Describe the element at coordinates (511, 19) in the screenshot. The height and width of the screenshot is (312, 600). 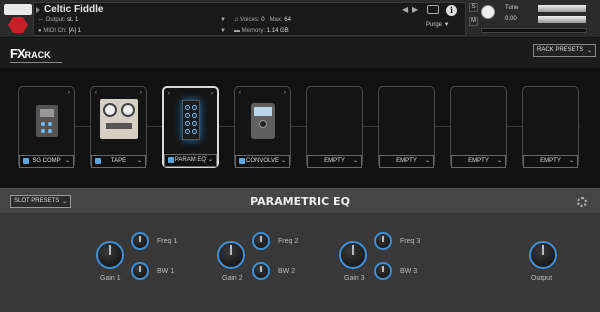
I see `tune-value: 0.00` at that location.